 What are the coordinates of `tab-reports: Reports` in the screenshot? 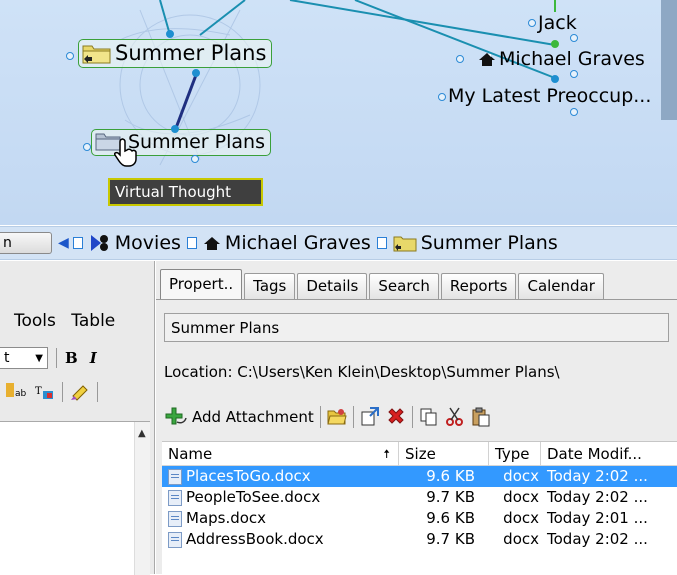 It's located at (478, 286).